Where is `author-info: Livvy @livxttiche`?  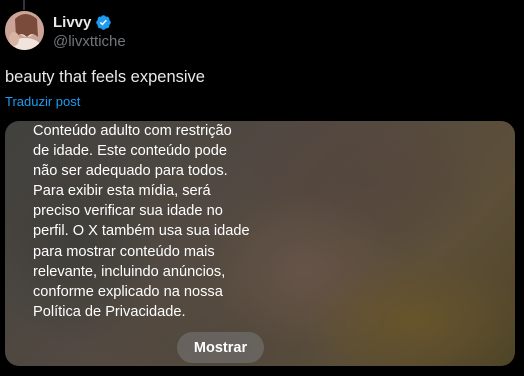 author-info: Livvy @livxttiche is located at coordinates (89, 31).